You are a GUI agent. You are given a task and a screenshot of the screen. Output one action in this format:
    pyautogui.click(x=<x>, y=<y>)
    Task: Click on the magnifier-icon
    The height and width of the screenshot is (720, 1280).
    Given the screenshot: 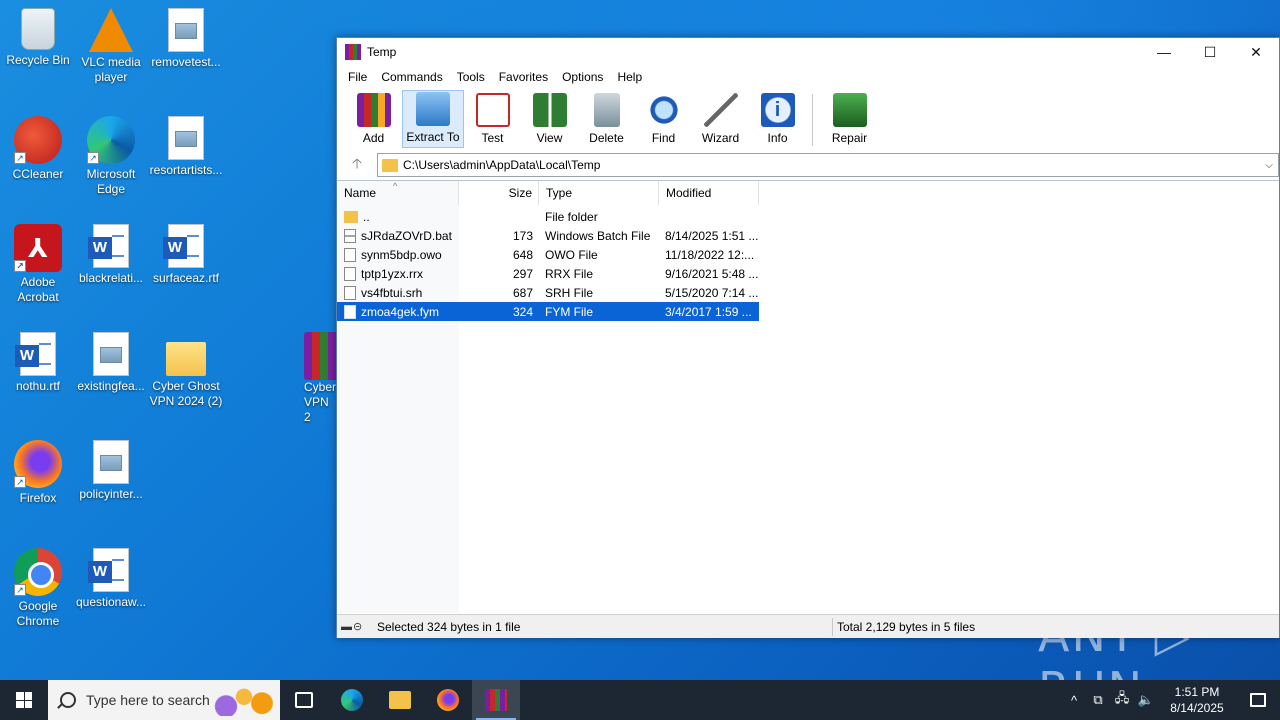 What is the action you would take?
    pyautogui.click(x=663, y=110)
    